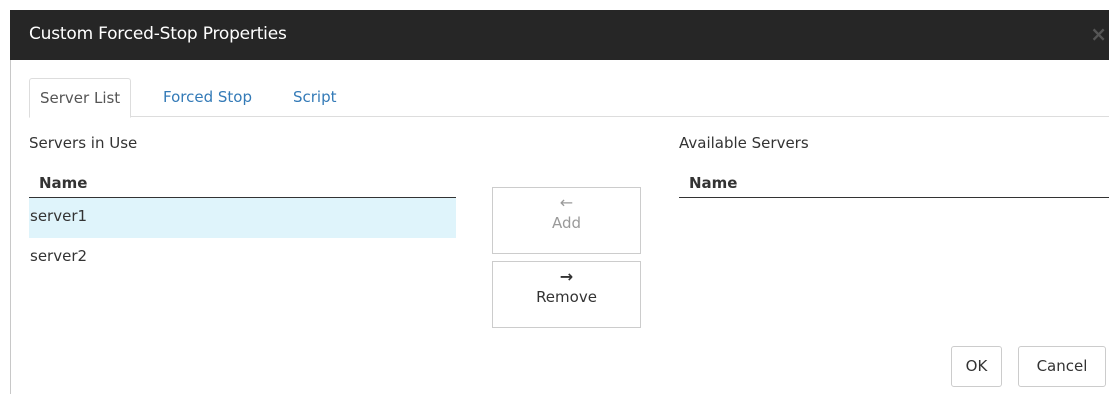 This screenshot has width=1109, height=394. Describe the element at coordinates (894, 184) in the screenshot. I see `available-servers-name-header: Name` at that location.